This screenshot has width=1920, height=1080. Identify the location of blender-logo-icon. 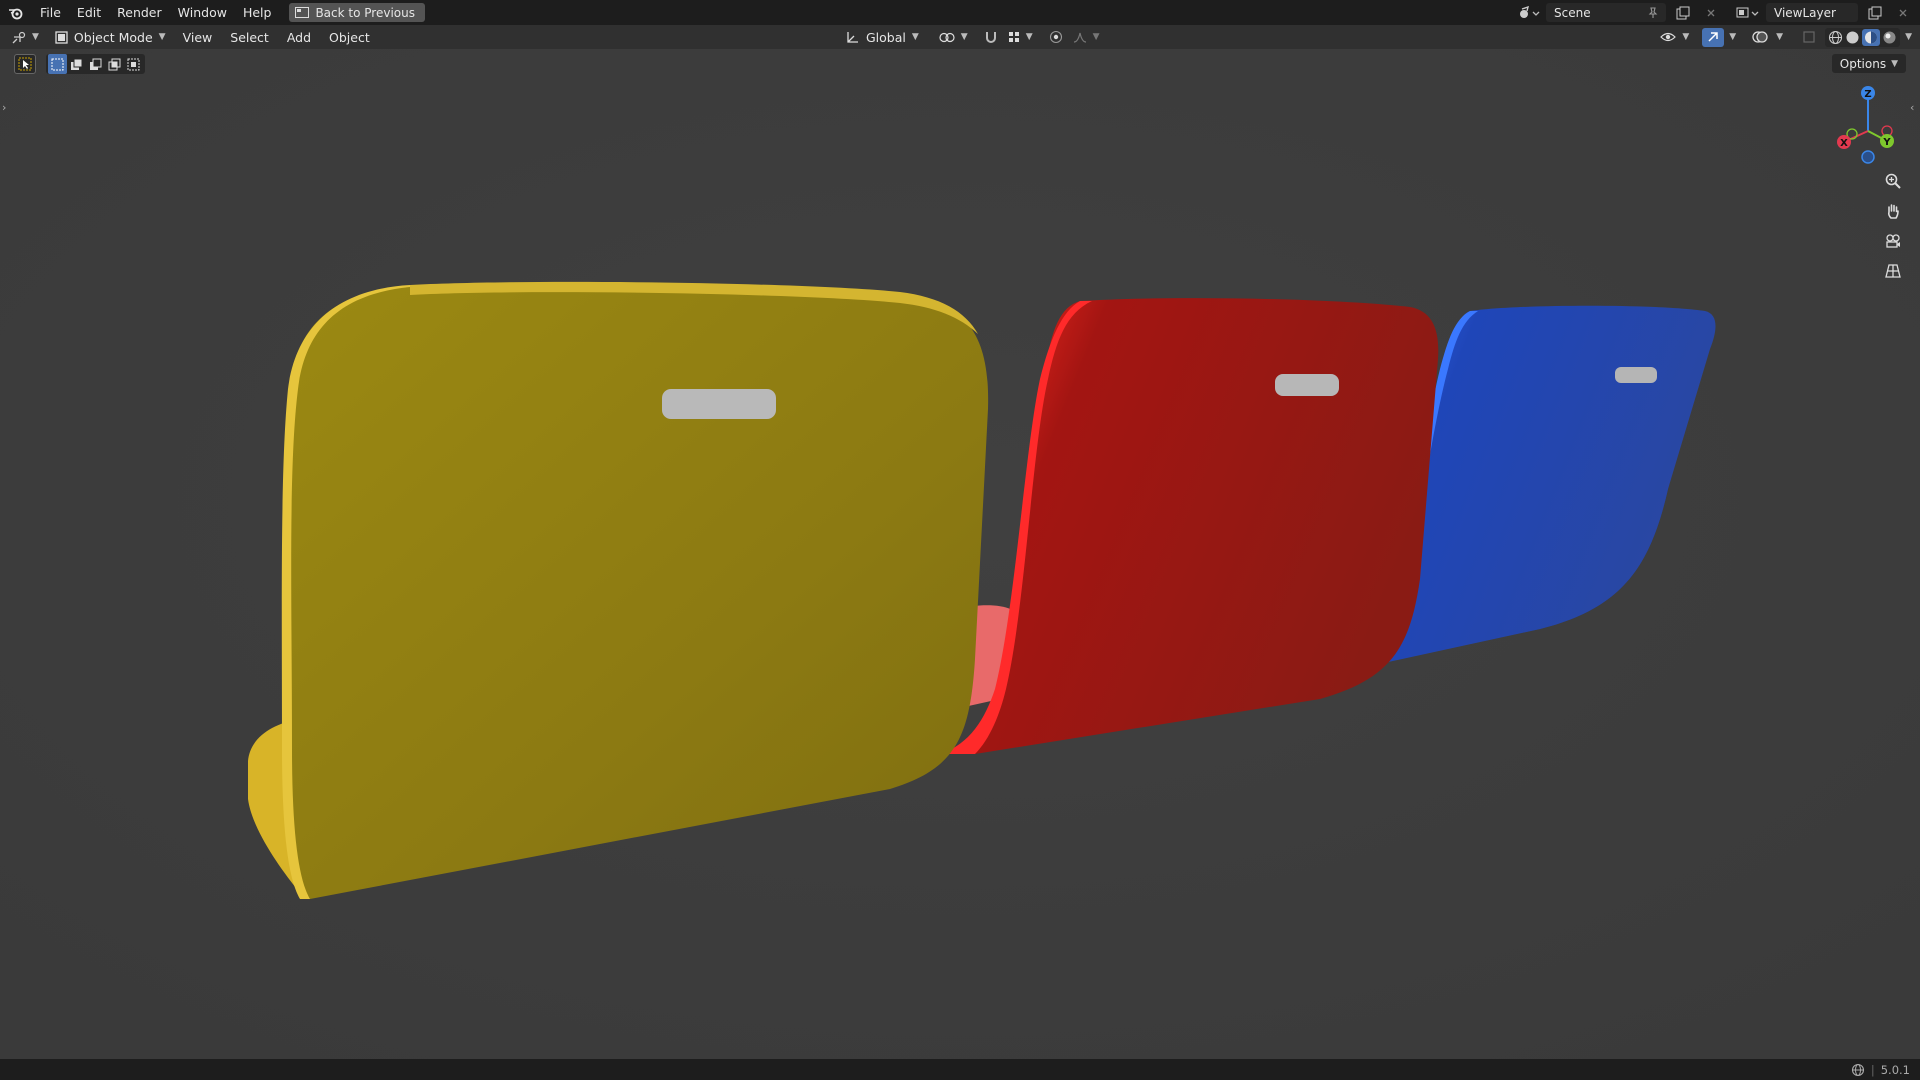
(16, 12).